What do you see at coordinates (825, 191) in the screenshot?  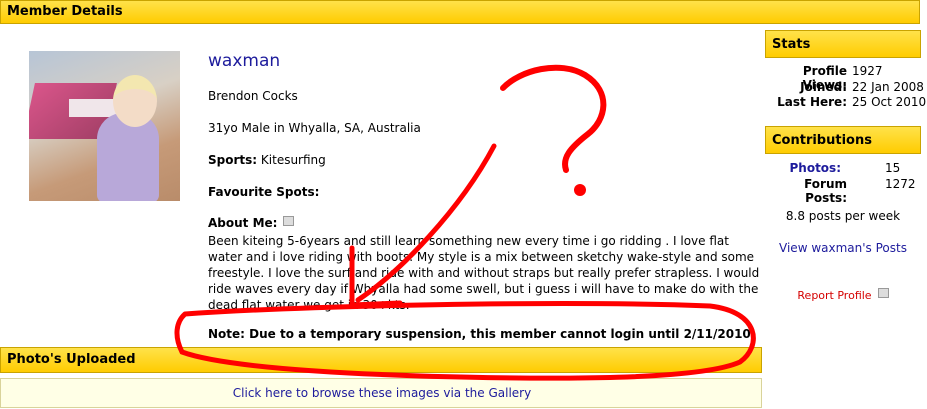 I see `forum-posts-label: Forum Posts:` at bounding box center [825, 191].